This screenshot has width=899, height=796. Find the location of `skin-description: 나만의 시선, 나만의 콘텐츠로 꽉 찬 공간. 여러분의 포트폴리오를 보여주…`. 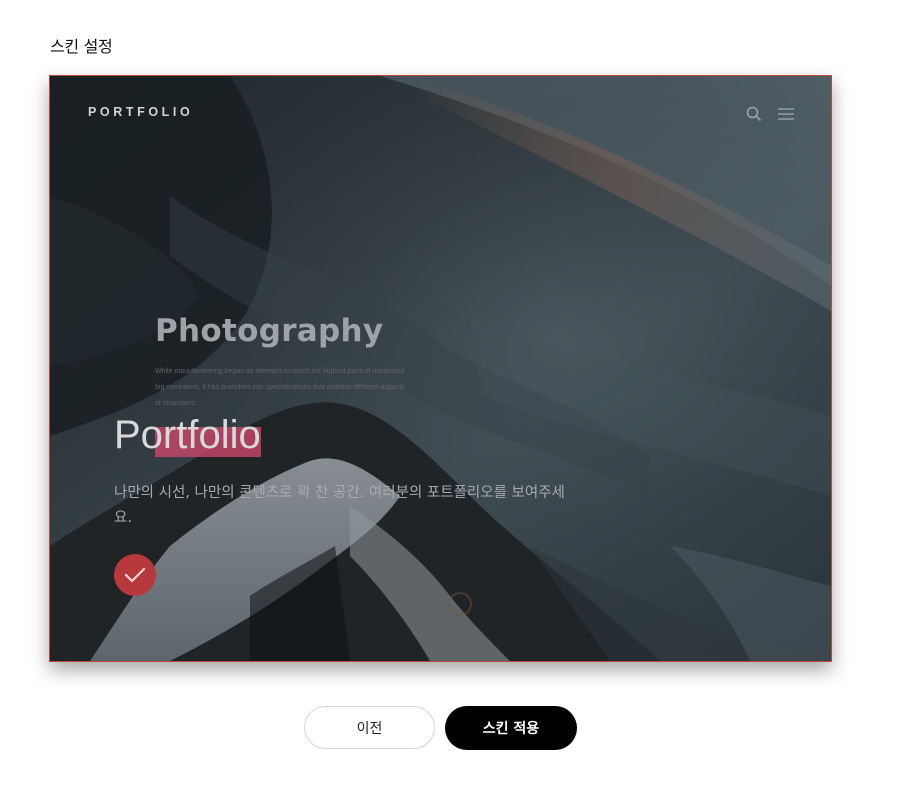

skin-description: 나만의 시선, 나만의 콘텐츠로 꽉 찬 공간. 여러분의 포트폴리오를 보여주… is located at coordinates (339, 505).